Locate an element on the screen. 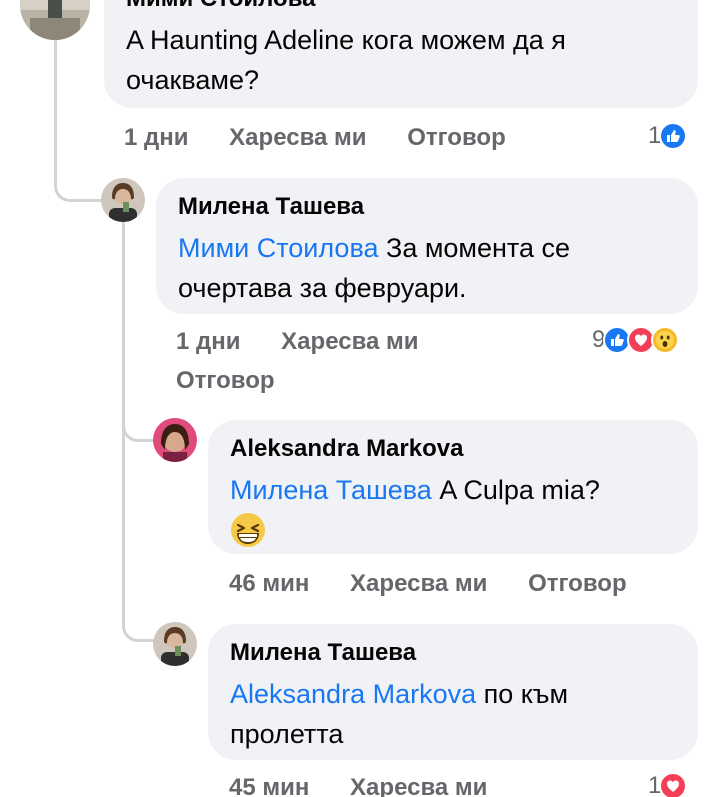  comment-text: Aleksandra Markova по към пролетта is located at coordinates (399, 714).